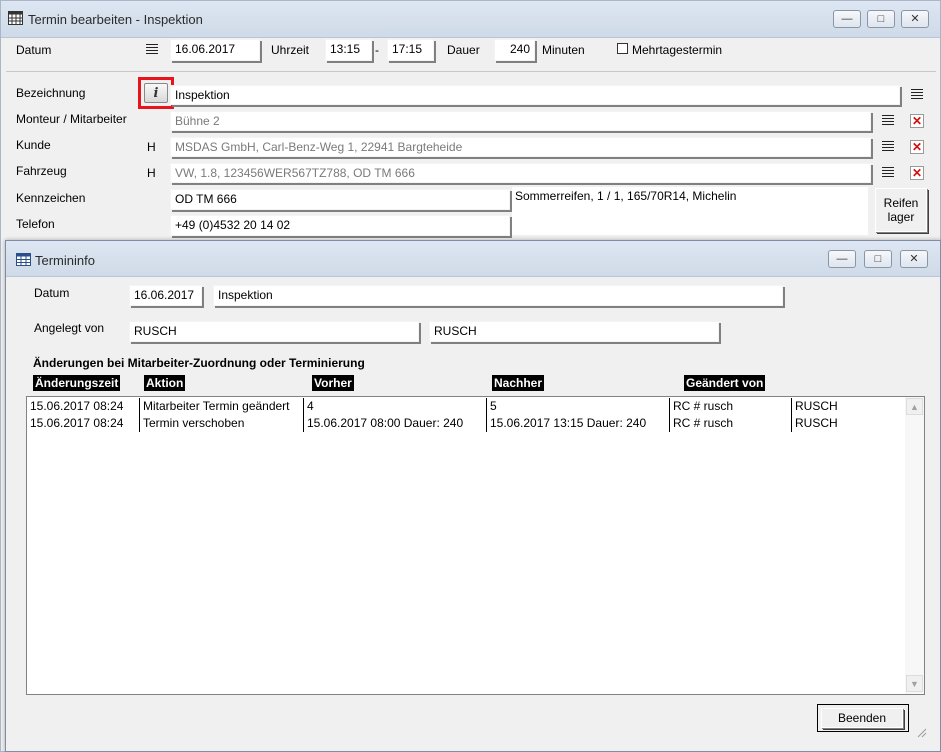  What do you see at coordinates (71, 119) in the screenshot?
I see `monteur-label: Monteur / Mitarbeiter` at bounding box center [71, 119].